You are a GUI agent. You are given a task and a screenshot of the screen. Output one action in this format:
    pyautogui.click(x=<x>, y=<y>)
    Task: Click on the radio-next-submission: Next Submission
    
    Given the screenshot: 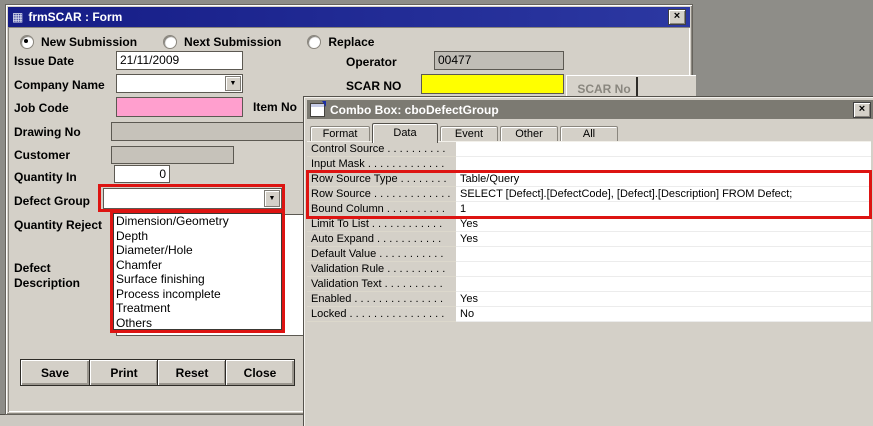 What is the action you would take?
    pyautogui.click(x=222, y=42)
    